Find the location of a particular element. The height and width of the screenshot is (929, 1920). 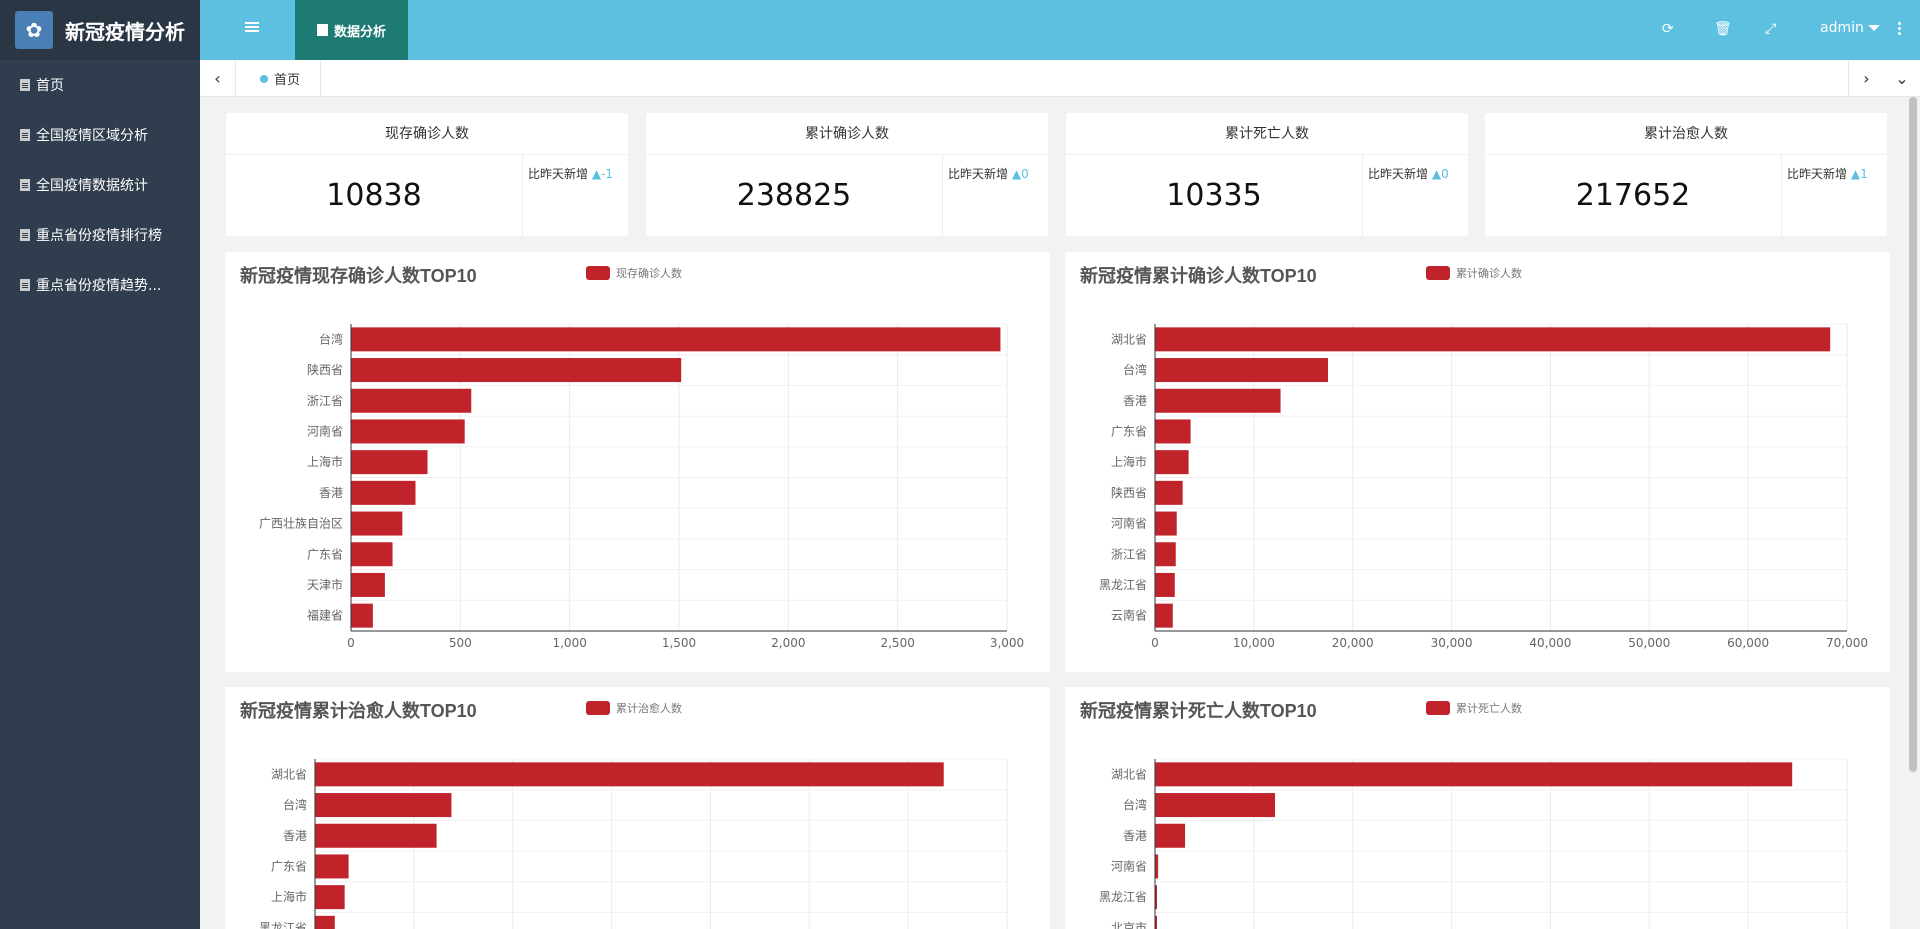

chart-card-total-recovered: 新冠疫情累计治愈人数TOP10 累计治愈人数 湖北省 台湾 香港 广东省 上海市 黑龙江省 is located at coordinates (637, 808).